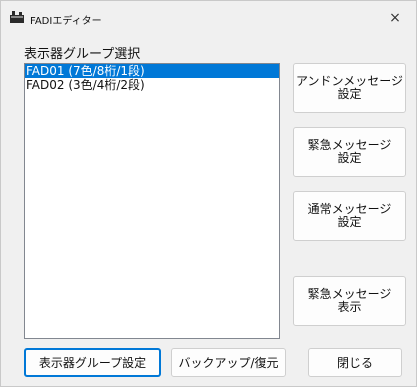 This screenshot has height=387, width=417. What do you see at coordinates (92, 362) in the screenshot?
I see `display-group-settings-button: 表示器グループ設定` at bounding box center [92, 362].